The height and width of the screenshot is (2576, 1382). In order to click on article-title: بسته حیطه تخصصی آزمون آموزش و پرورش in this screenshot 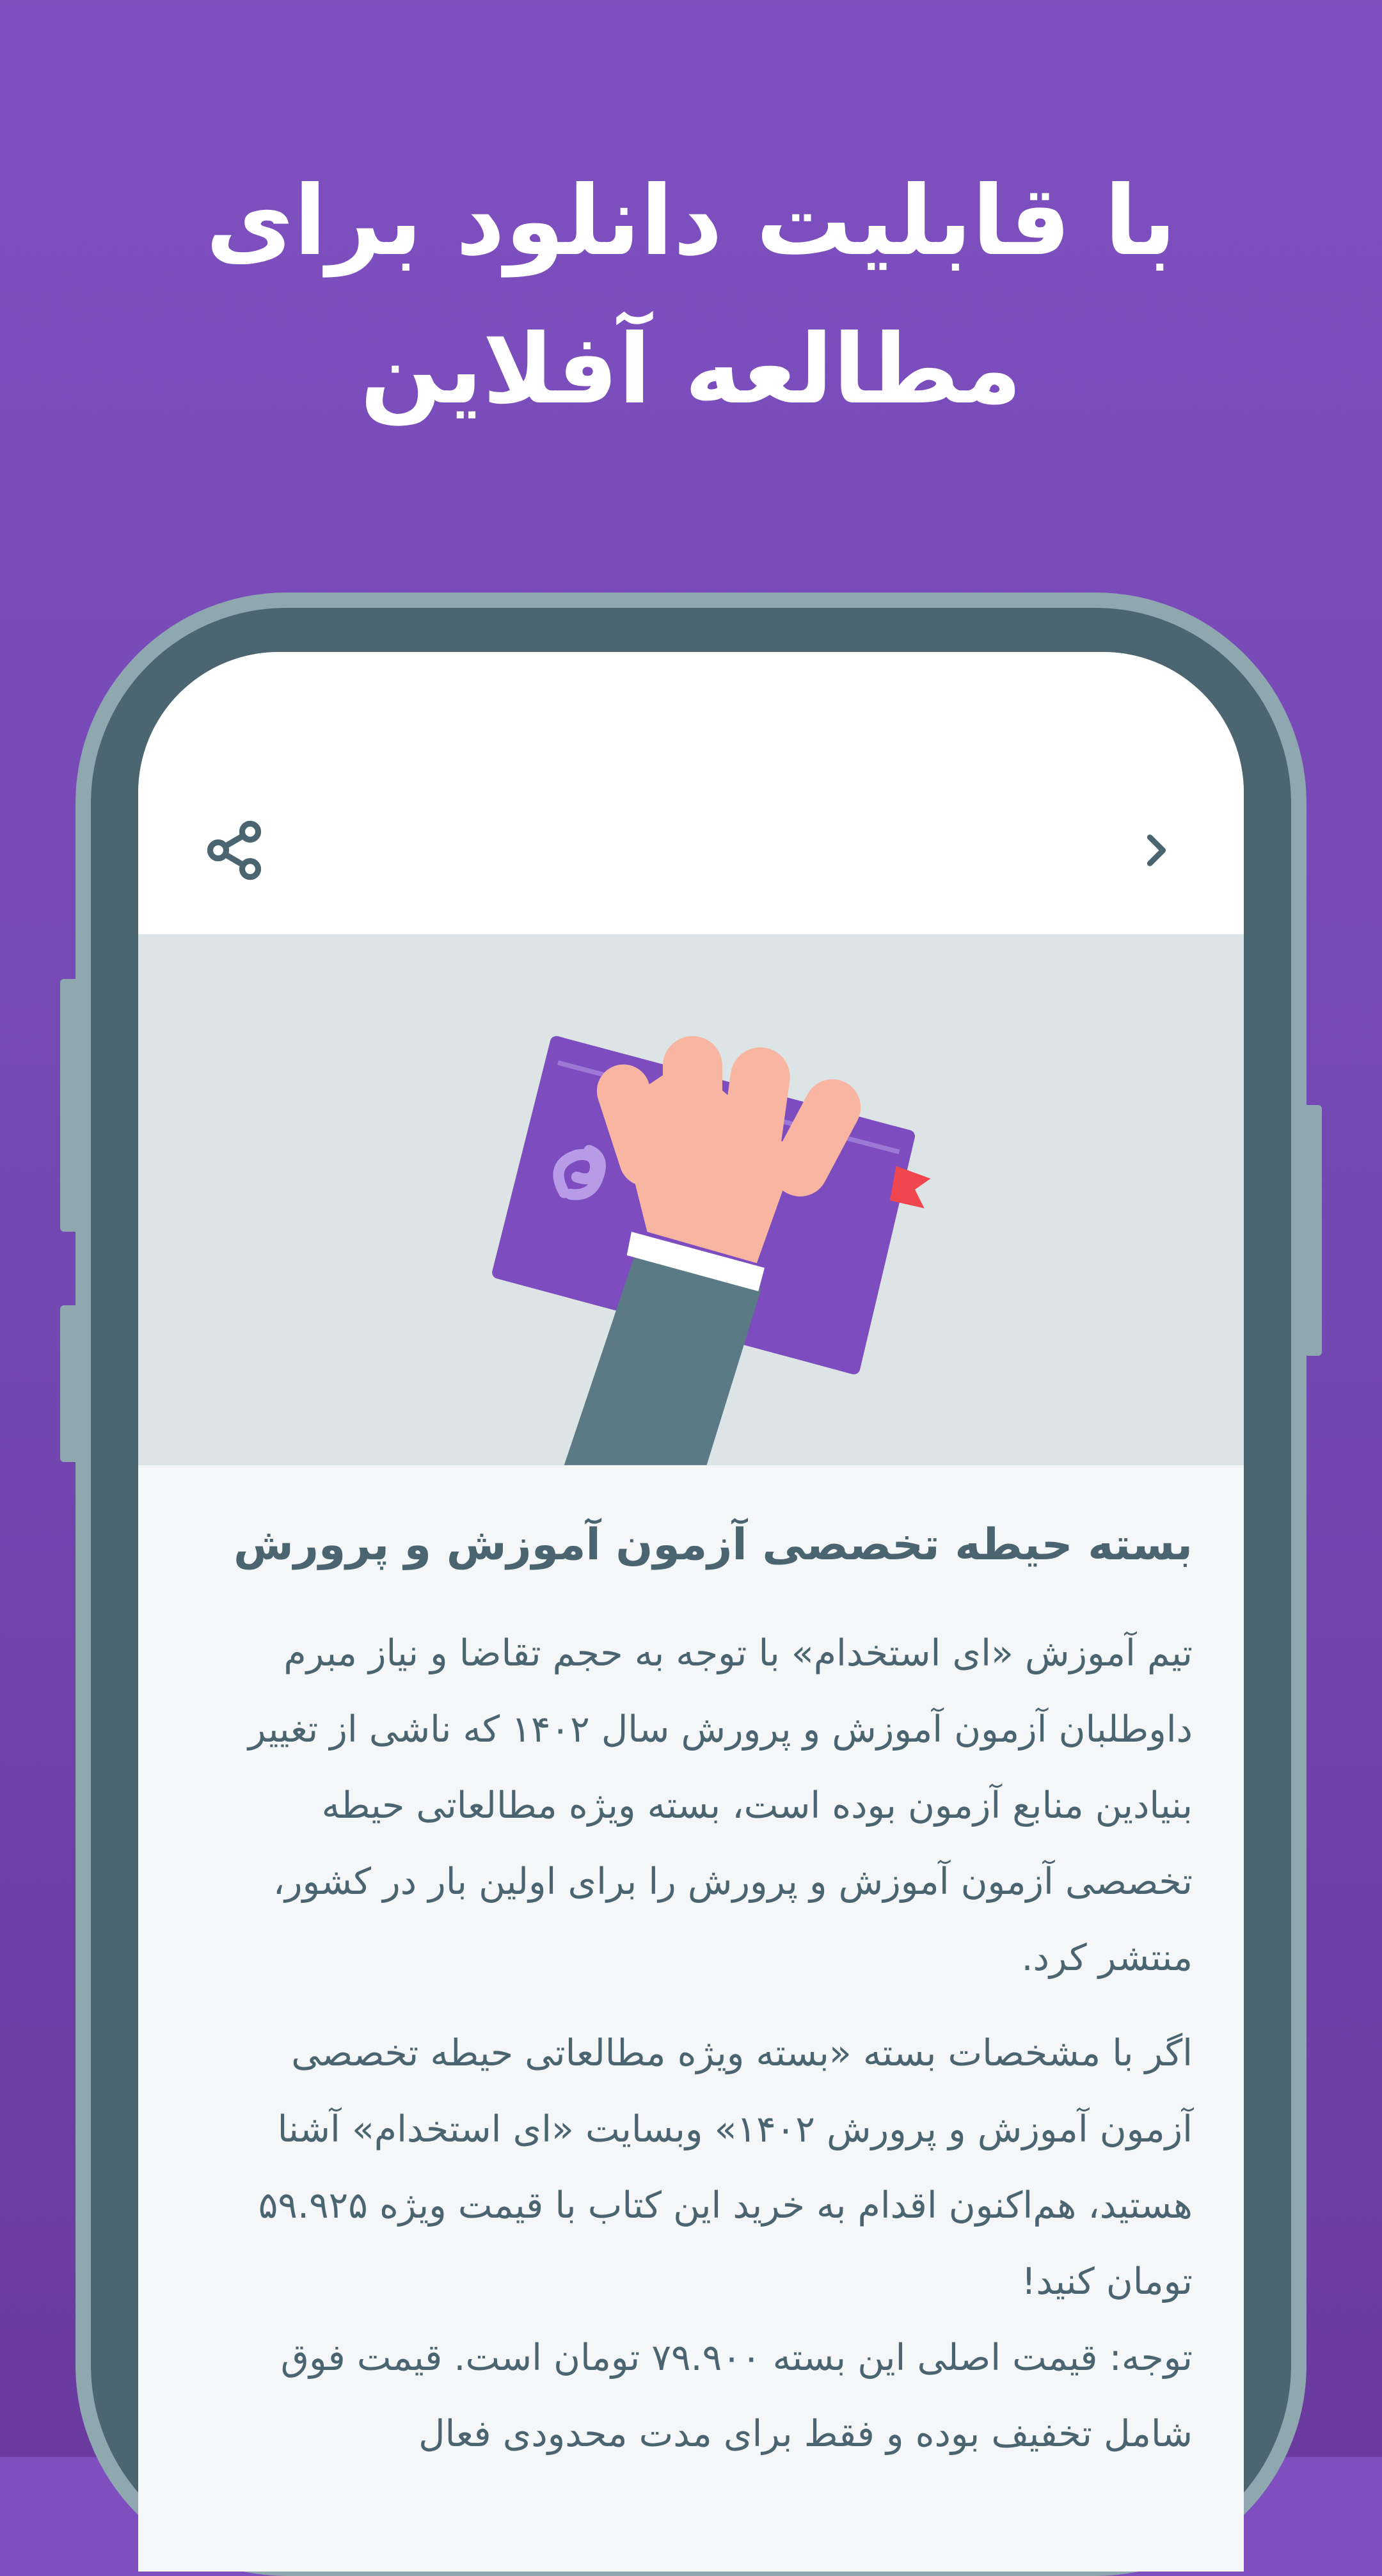, I will do `click(713, 1545)`.